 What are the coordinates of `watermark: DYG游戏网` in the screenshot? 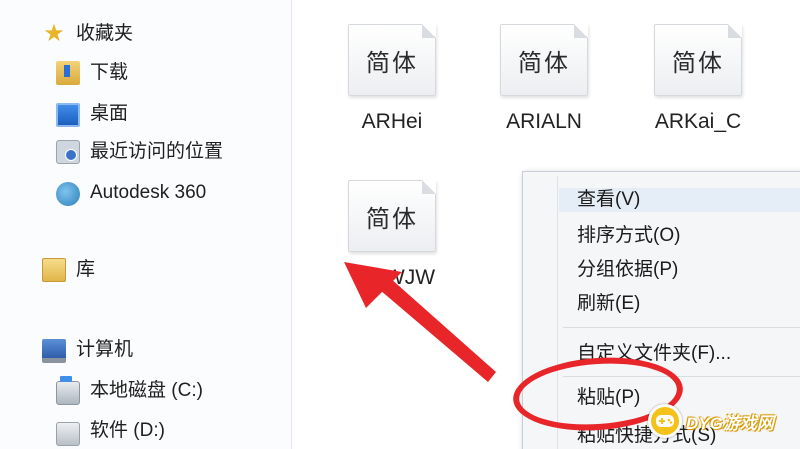 It's located at (711, 421).